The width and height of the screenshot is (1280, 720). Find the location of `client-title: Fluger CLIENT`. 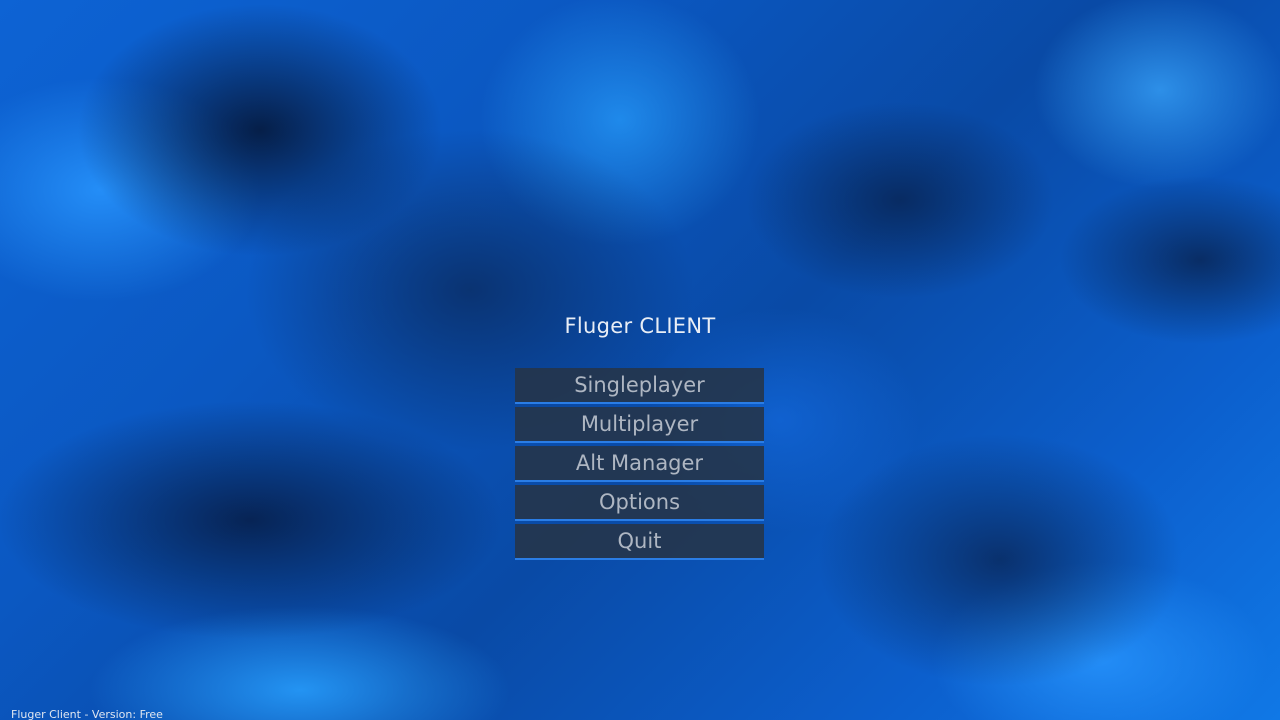

client-title: Fluger CLIENT is located at coordinates (640, 326).